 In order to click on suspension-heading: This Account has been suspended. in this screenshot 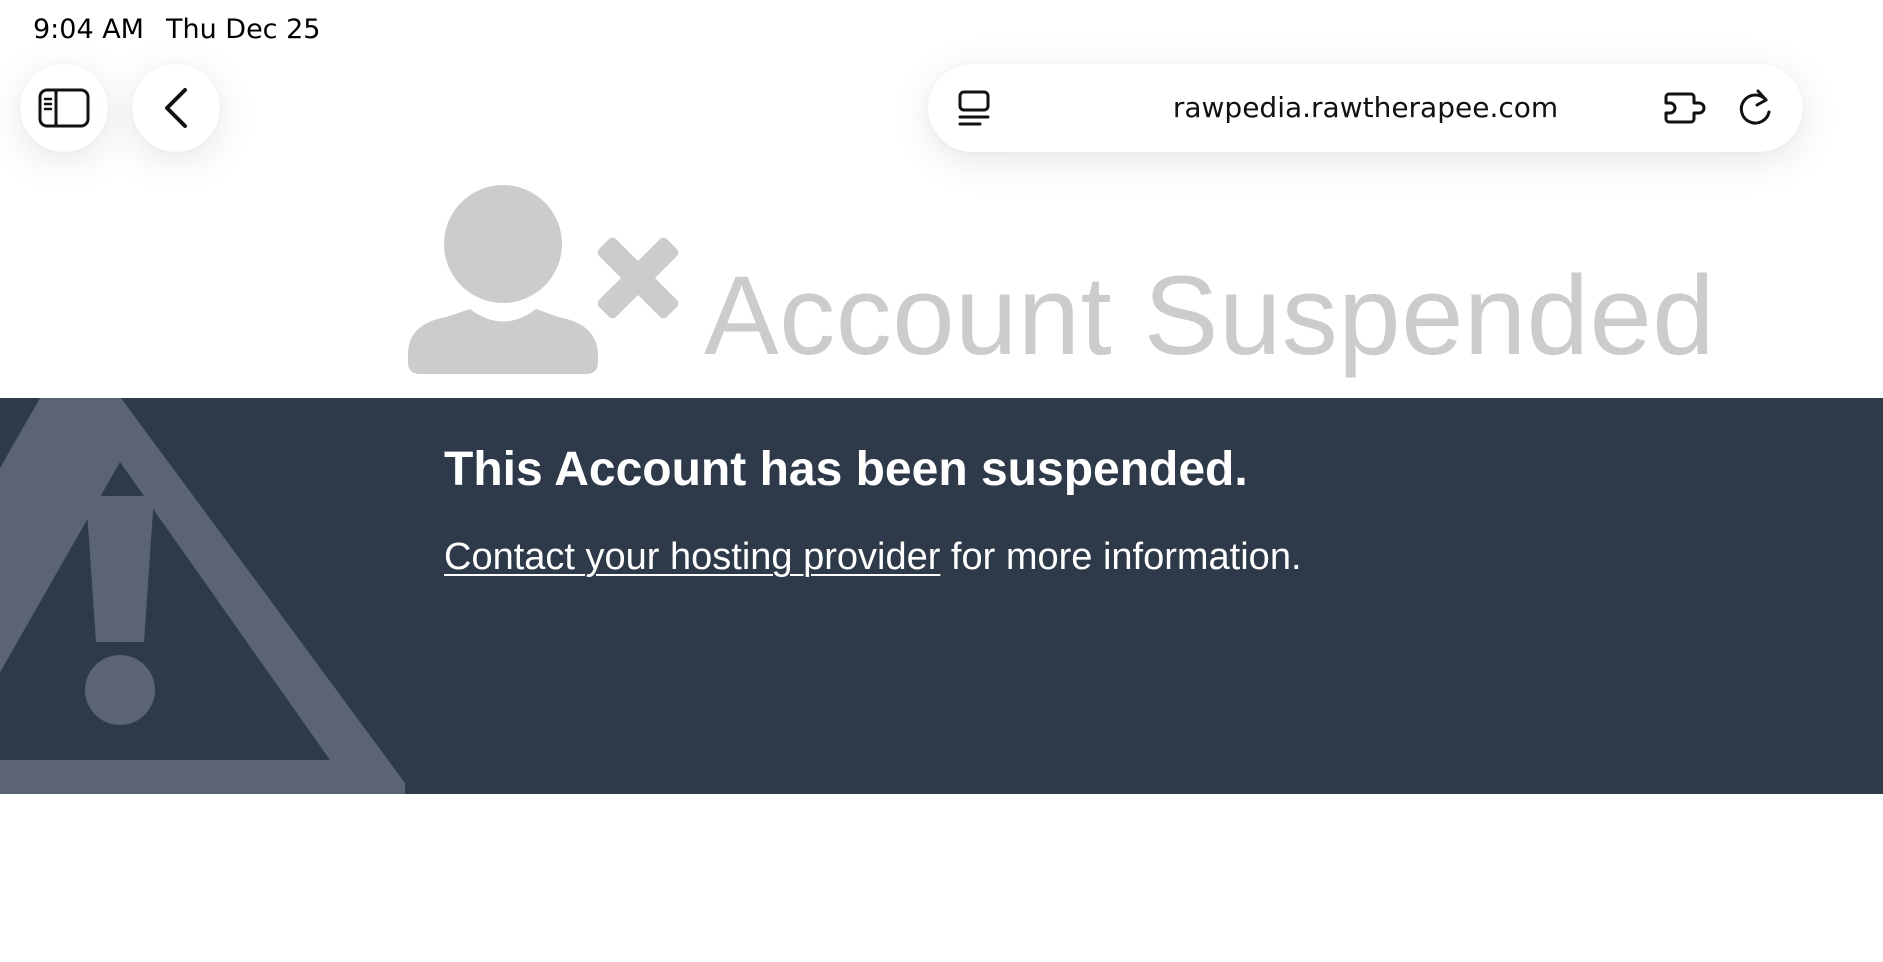, I will do `click(846, 469)`.